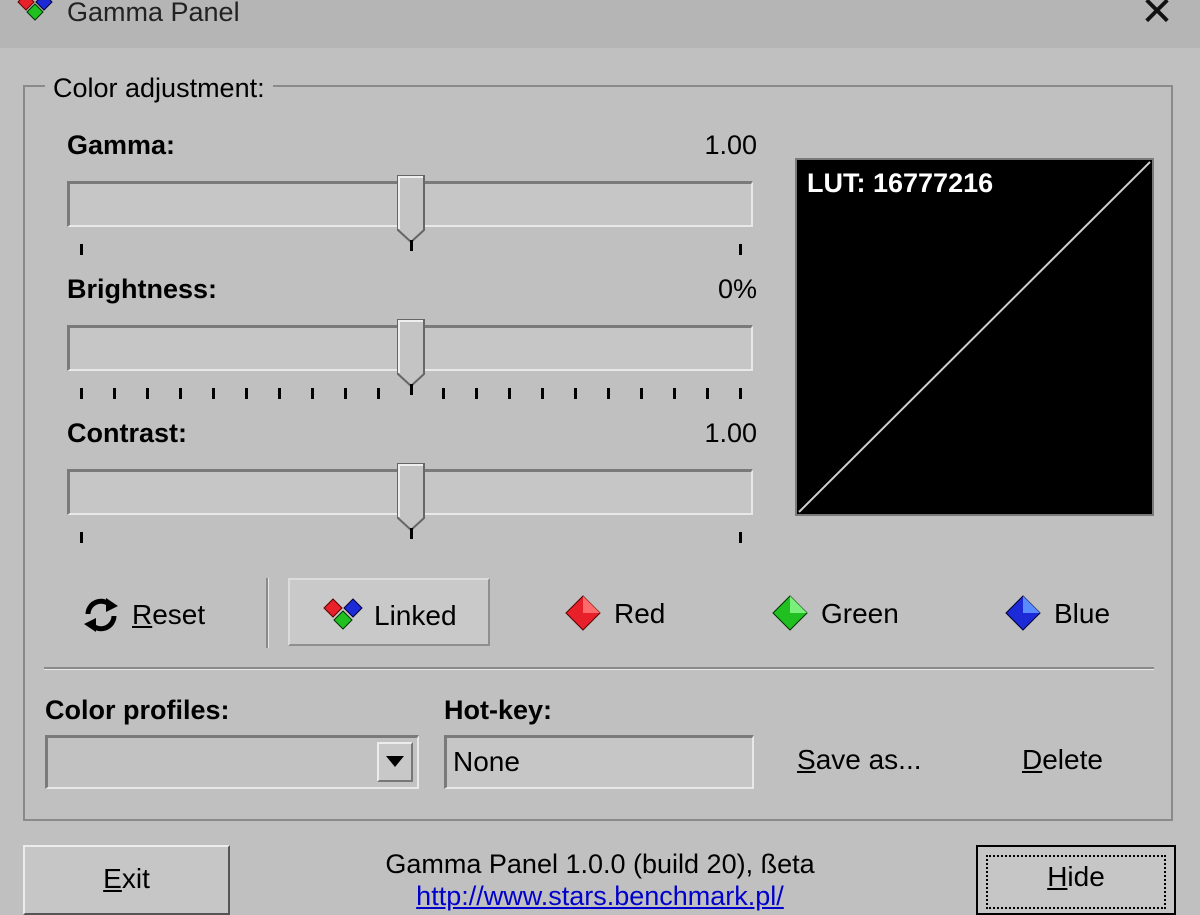  Describe the element at coordinates (101, 615) in the screenshot. I see `refresh-icon` at that location.